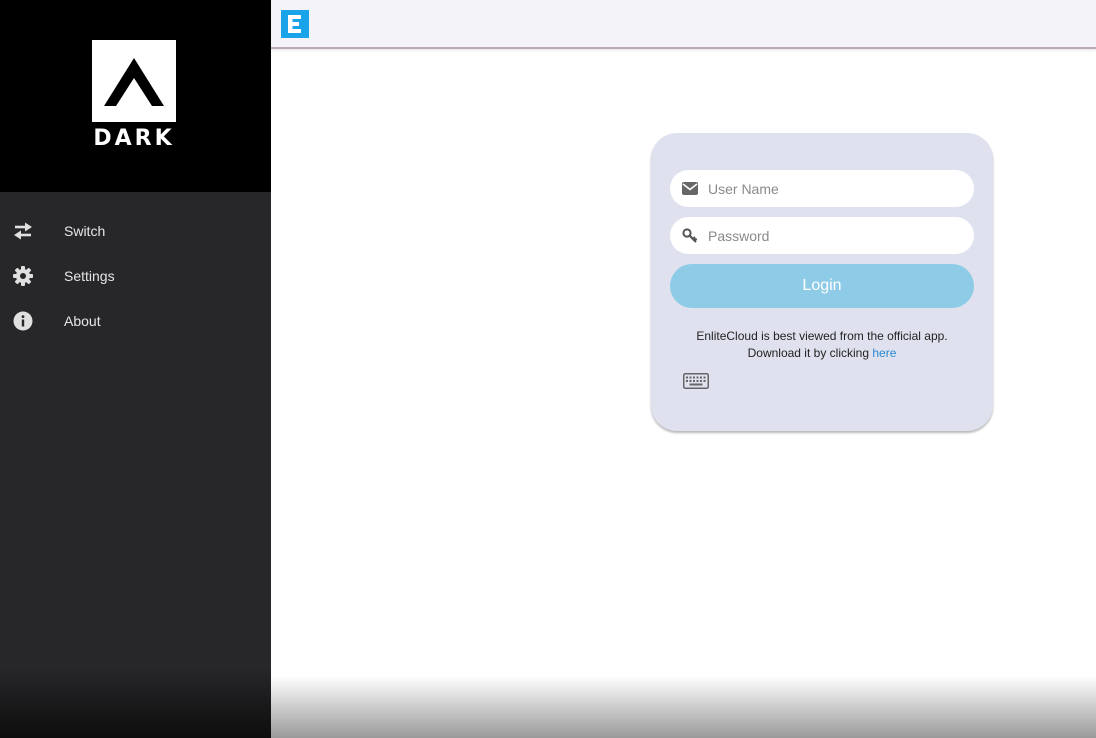 This screenshot has height=738, width=1096. What do you see at coordinates (808, 353) in the screenshot?
I see `note-line-2-text: Download it by clicking` at bounding box center [808, 353].